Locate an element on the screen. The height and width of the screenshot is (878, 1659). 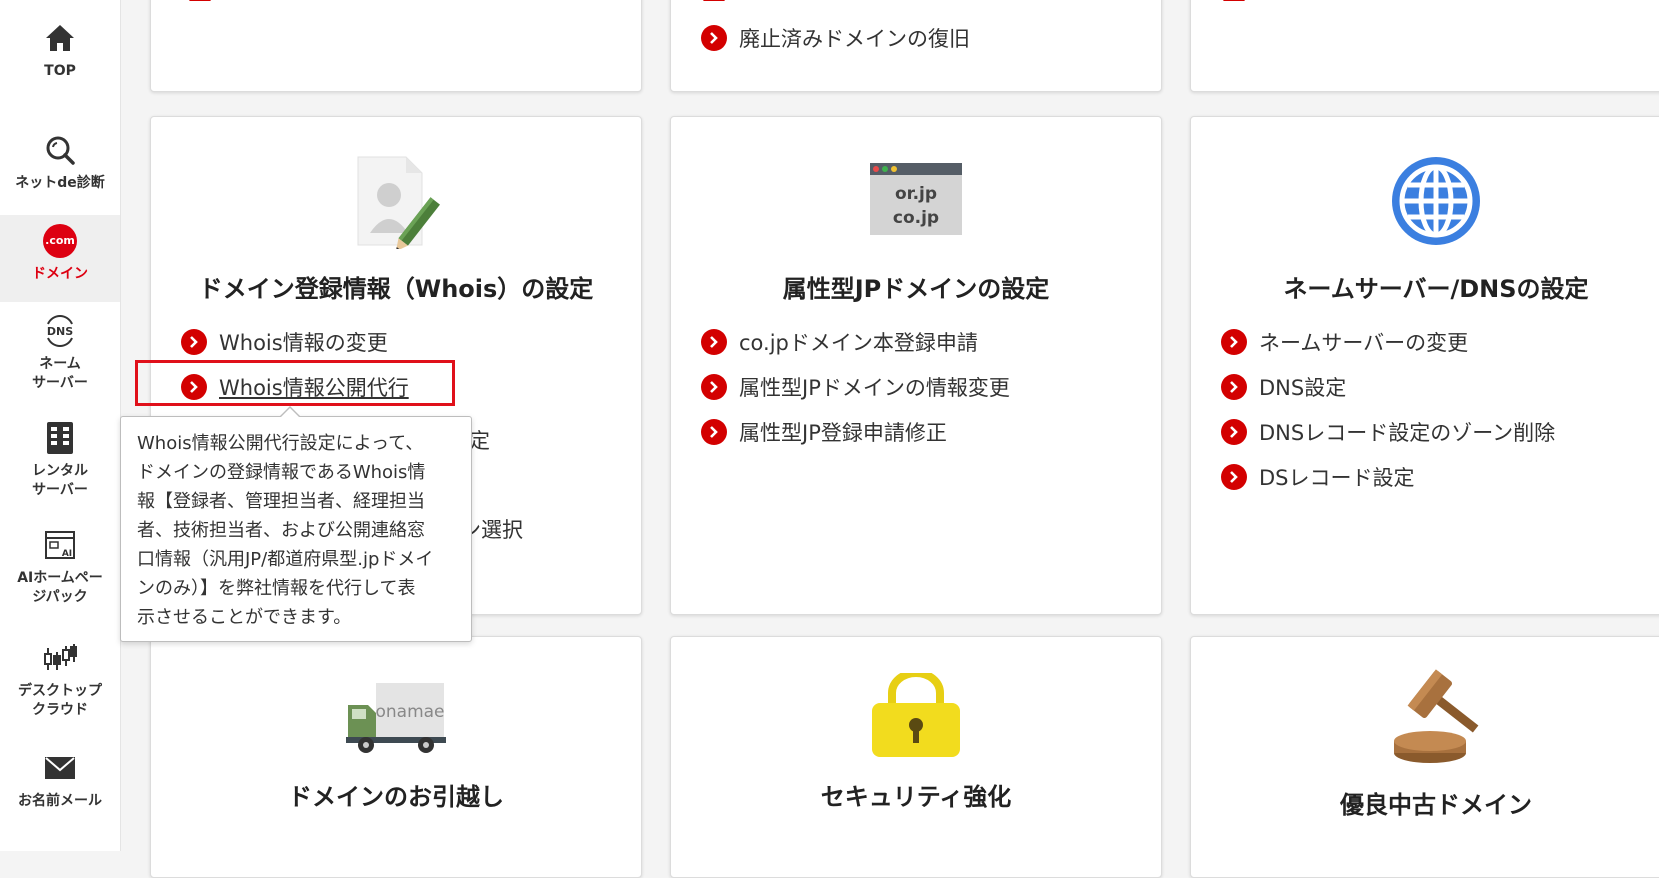
card-top-middle: 廃止済みドメインの復旧 is located at coordinates (916, 46).